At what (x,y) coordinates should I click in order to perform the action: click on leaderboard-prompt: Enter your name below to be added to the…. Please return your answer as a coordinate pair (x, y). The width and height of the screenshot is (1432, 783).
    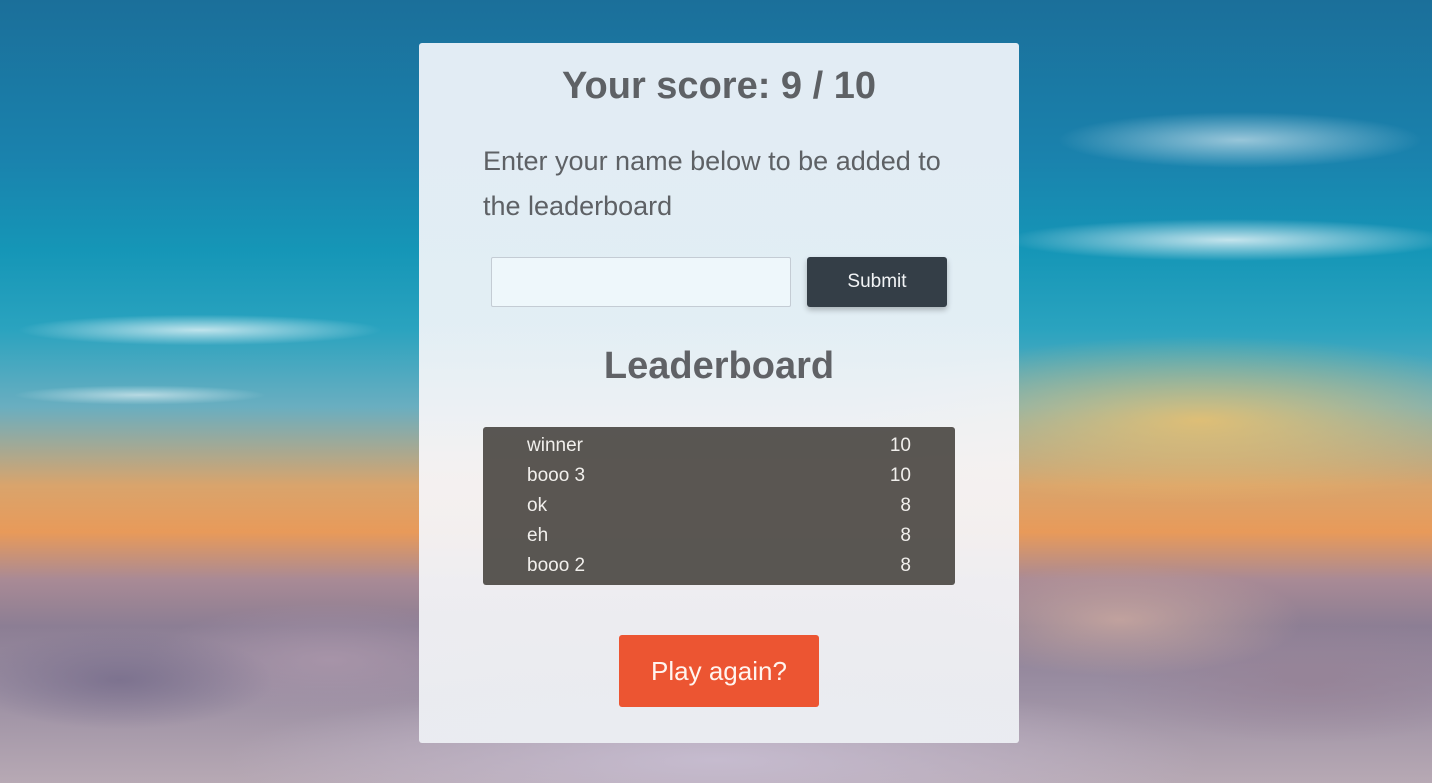
    Looking at the image, I should click on (712, 183).